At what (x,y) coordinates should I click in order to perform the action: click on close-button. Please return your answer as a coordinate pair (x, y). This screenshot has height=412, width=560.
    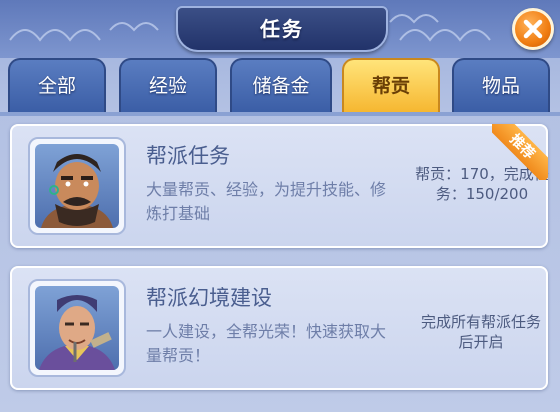
    Looking at the image, I should click on (533, 29).